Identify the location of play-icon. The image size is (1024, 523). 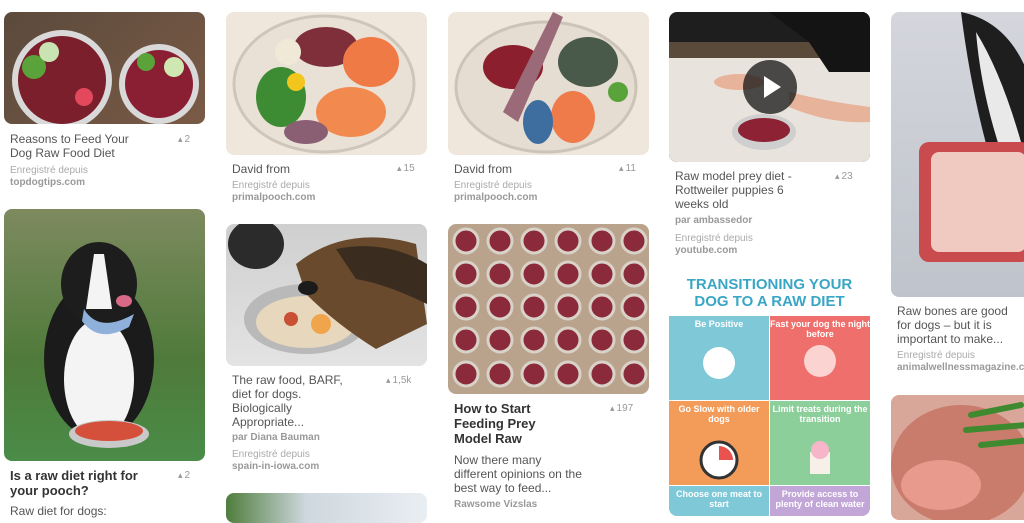
(770, 87).